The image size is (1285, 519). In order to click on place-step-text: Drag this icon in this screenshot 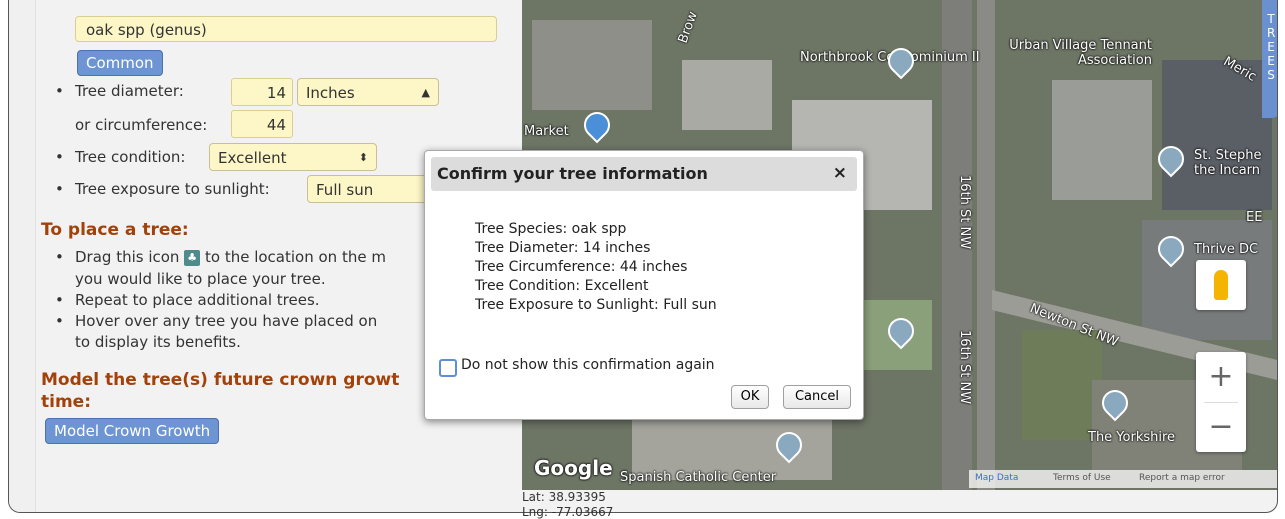, I will do `click(127, 257)`.